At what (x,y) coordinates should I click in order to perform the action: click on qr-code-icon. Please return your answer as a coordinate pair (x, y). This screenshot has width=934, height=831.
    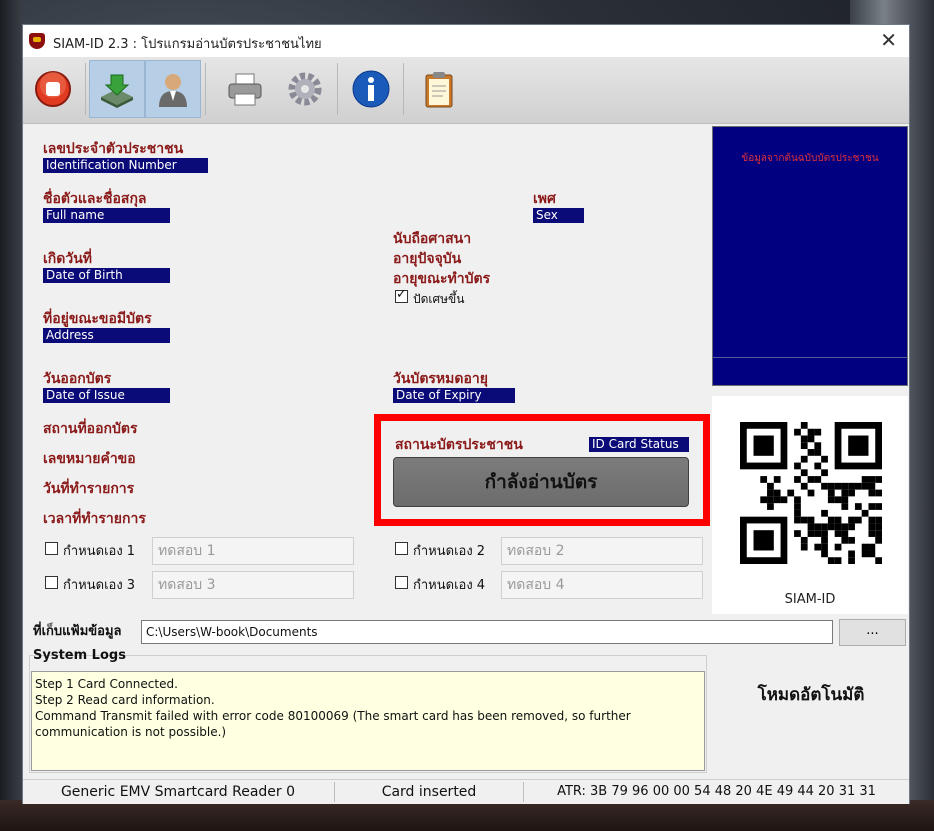
    Looking at the image, I should click on (811, 493).